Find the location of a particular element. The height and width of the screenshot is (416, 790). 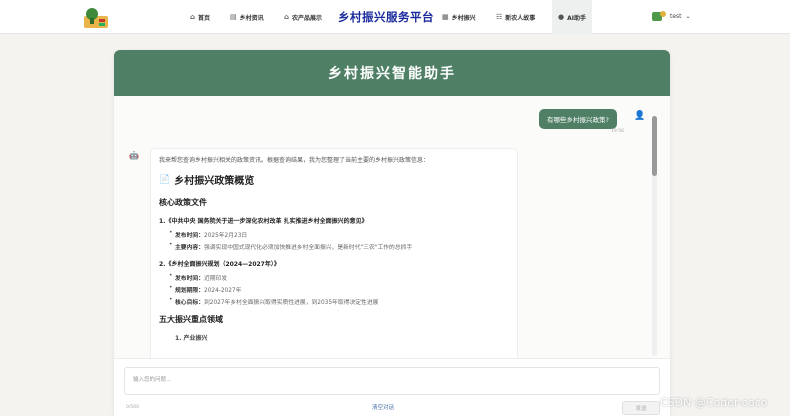

avatar is located at coordinates (659, 16).